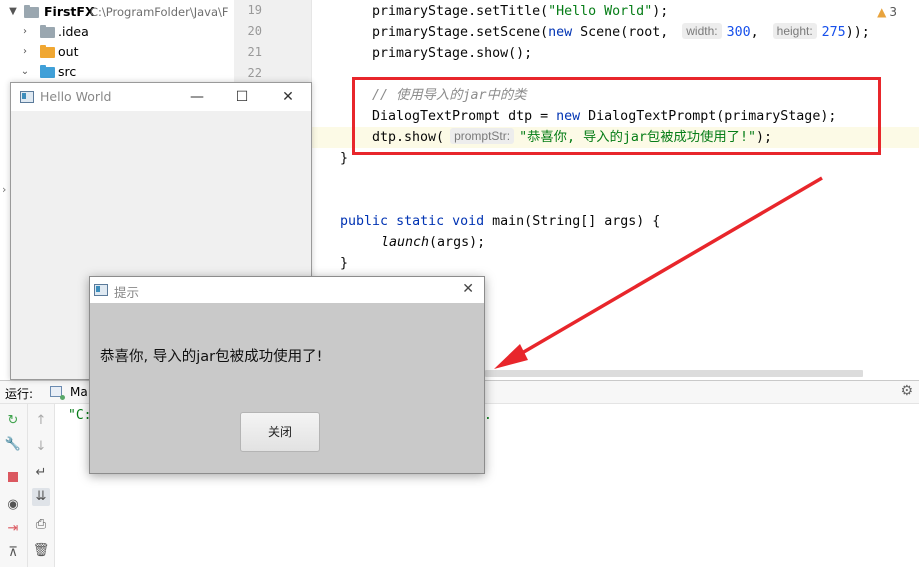 Image resolution: width=919 pixels, height=567 pixels. What do you see at coordinates (600, 11) in the screenshot?
I see `code-string: "Hello World"` at bounding box center [600, 11].